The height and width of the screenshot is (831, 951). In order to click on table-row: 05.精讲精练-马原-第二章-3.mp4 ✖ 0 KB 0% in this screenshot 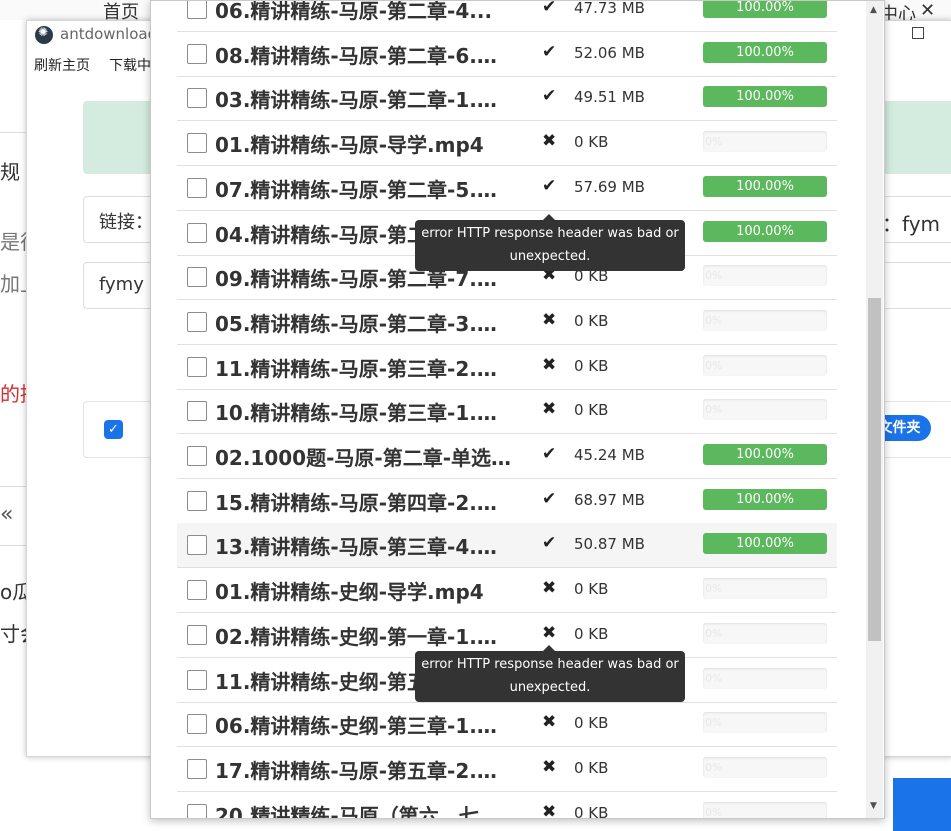, I will do `click(507, 322)`.